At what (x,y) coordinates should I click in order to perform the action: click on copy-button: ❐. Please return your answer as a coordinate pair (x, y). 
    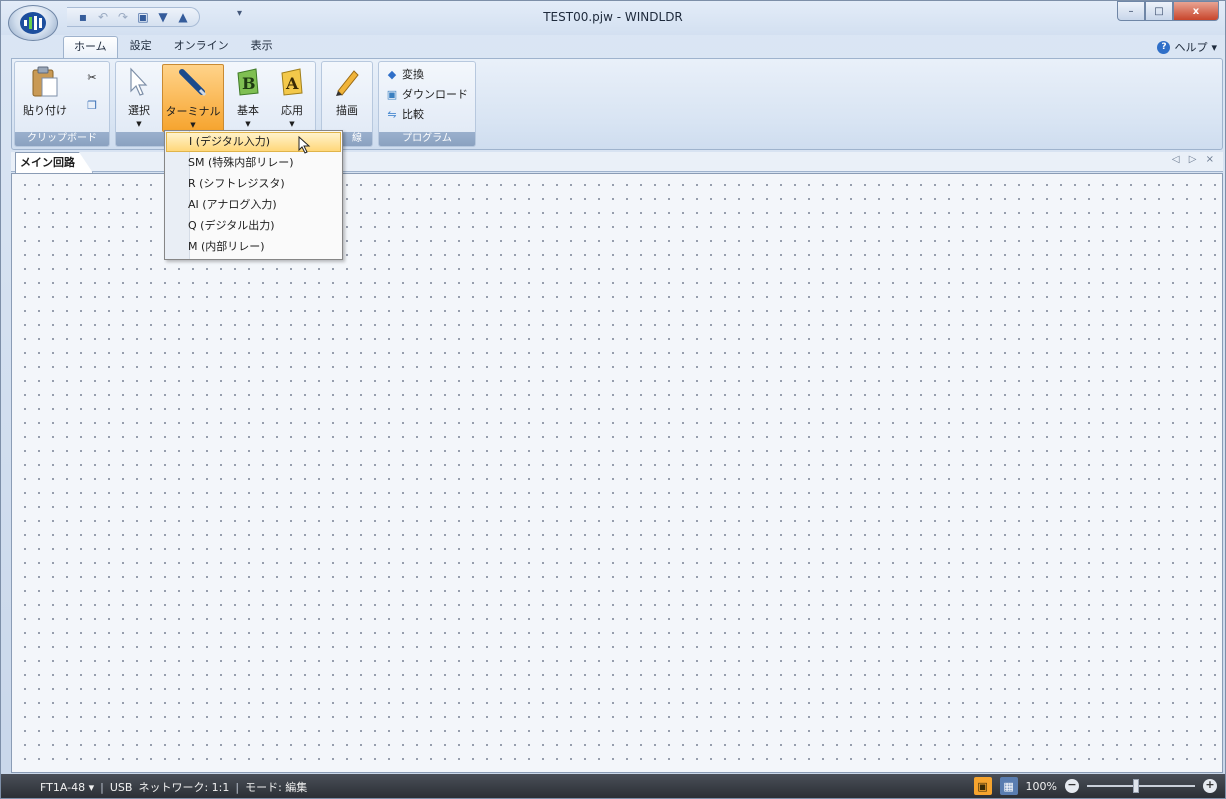
    Looking at the image, I should click on (92, 105).